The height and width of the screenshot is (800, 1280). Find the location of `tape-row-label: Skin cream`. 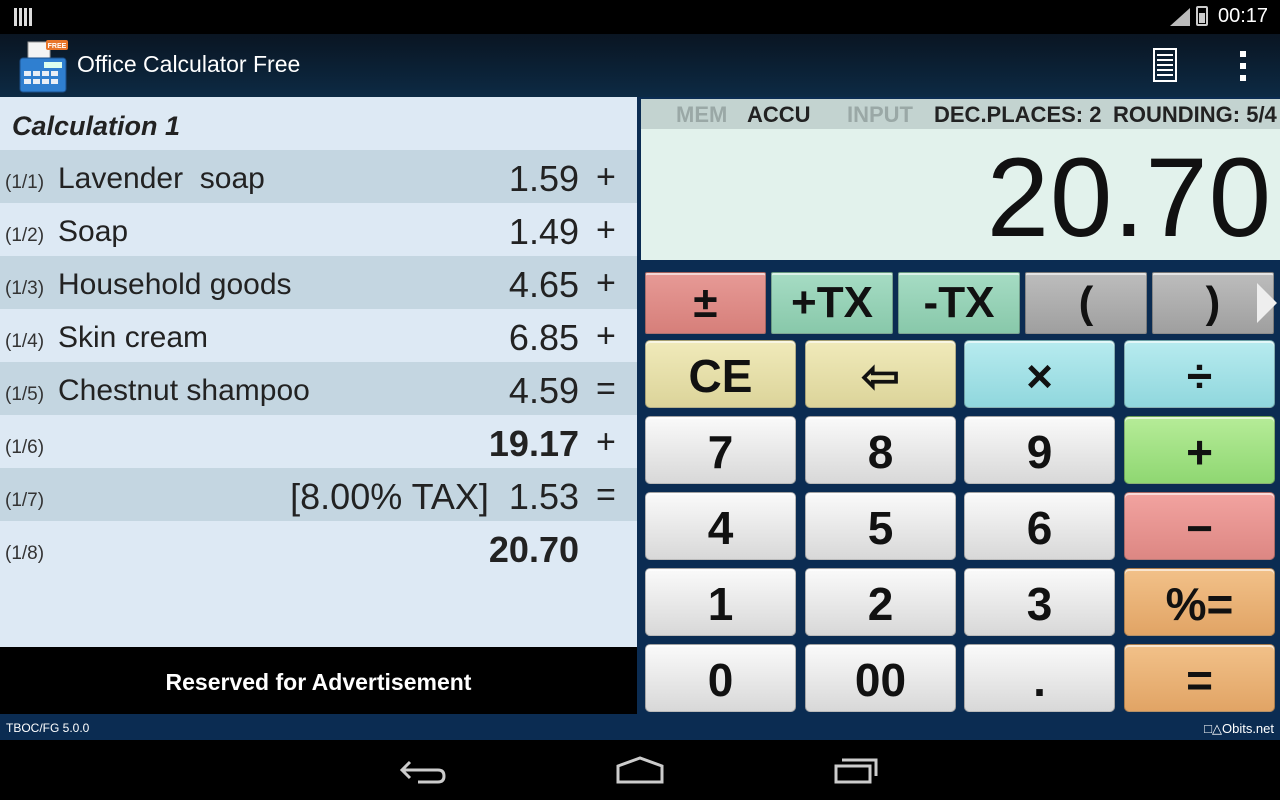

tape-row-label: Skin cream is located at coordinates (133, 337).